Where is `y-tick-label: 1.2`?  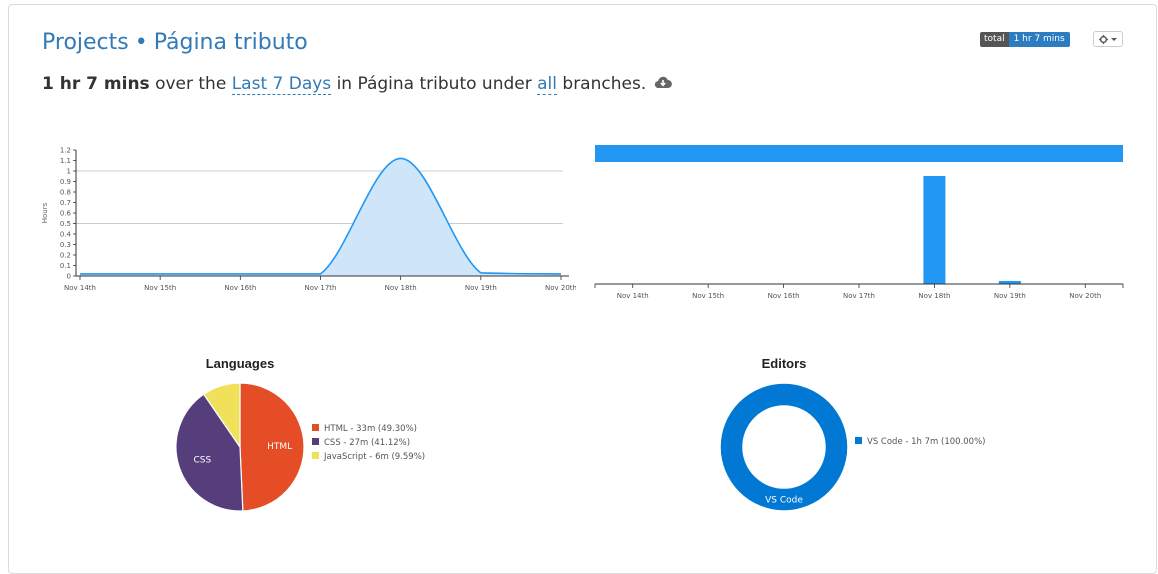
y-tick-label: 1.2 is located at coordinates (65, 151).